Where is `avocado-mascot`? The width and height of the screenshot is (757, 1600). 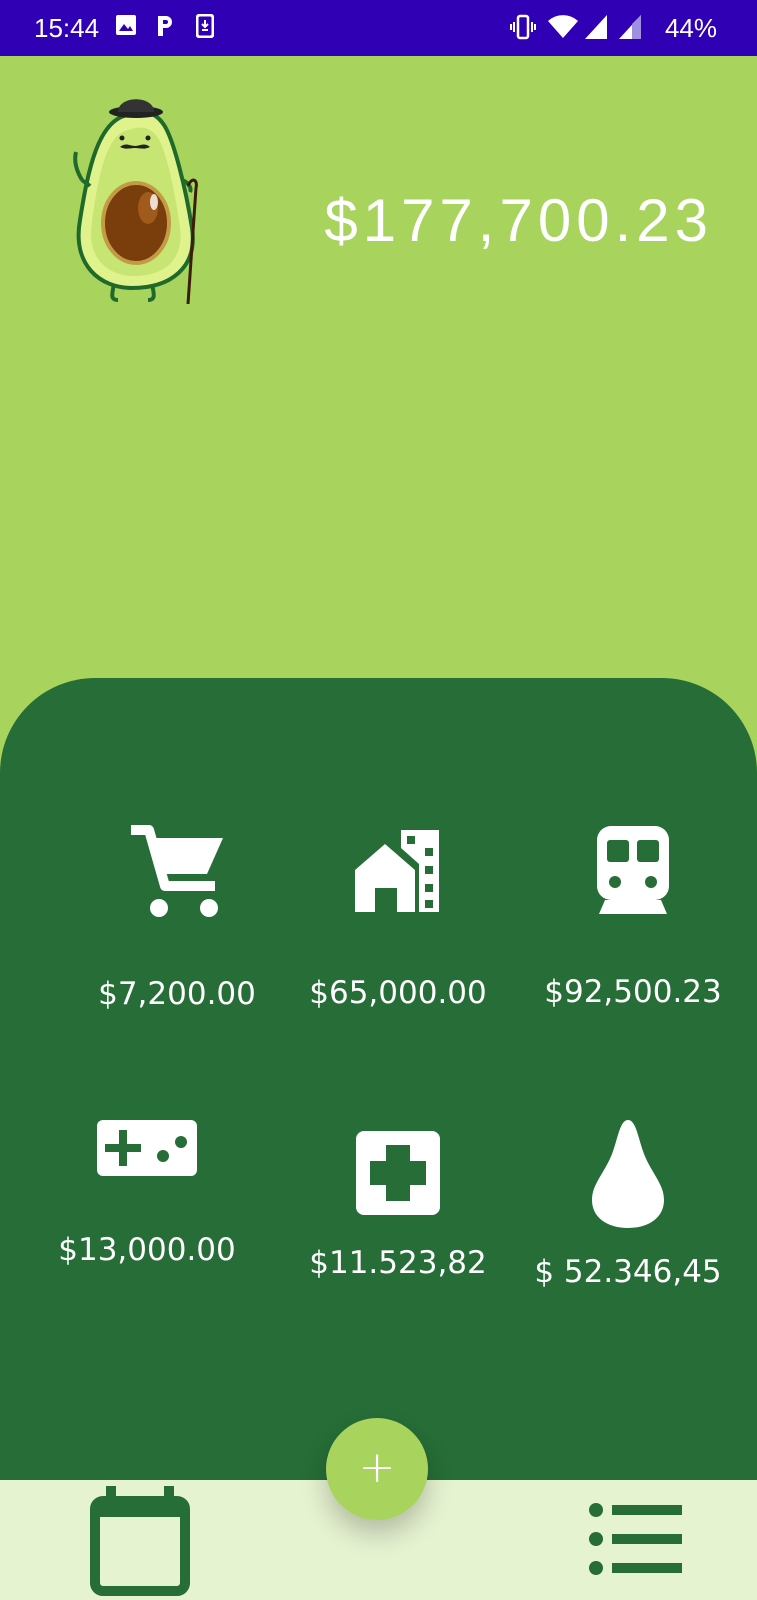
avocado-mascot is located at coordinates (135, 202).